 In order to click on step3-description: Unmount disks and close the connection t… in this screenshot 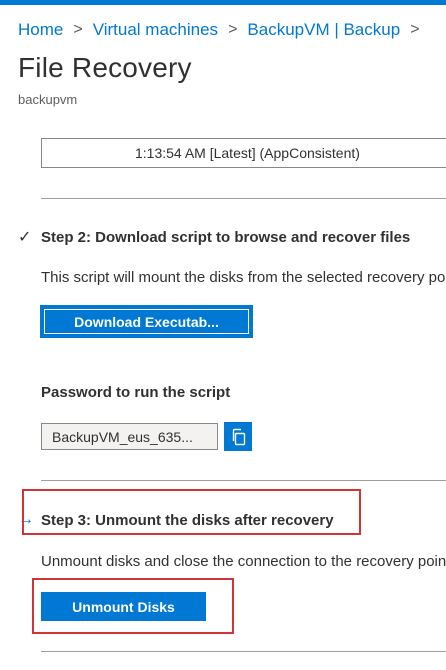, I will do `click(243, 561)`.